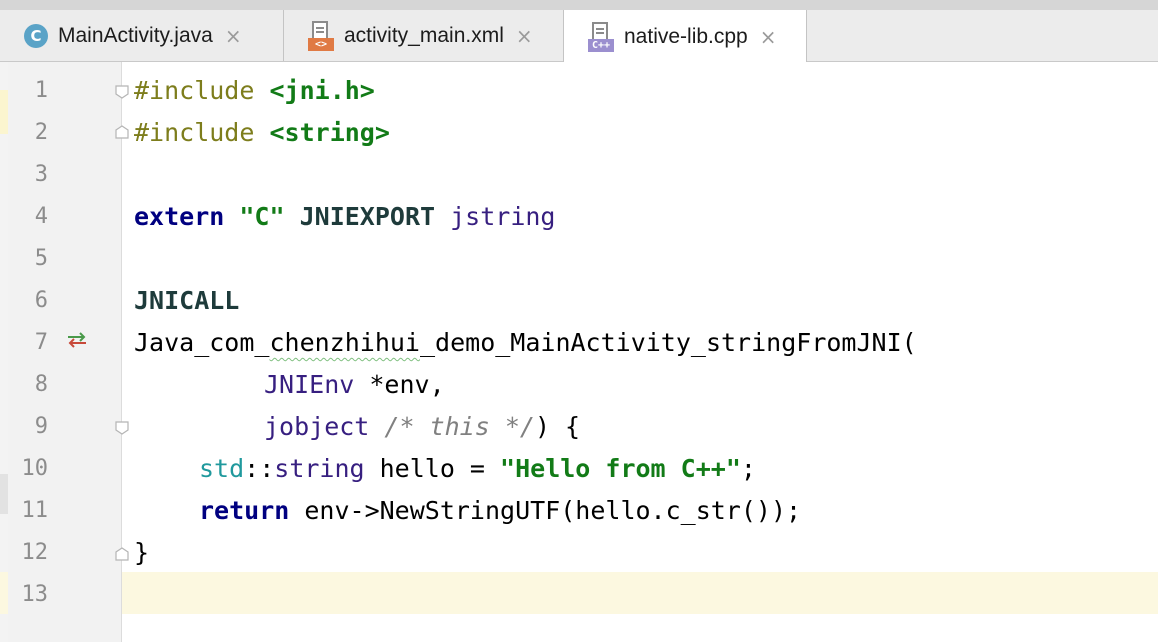 The width and height of the screenshot is (1158, 642). I want to click on line-number: 12, so click(35, 552).